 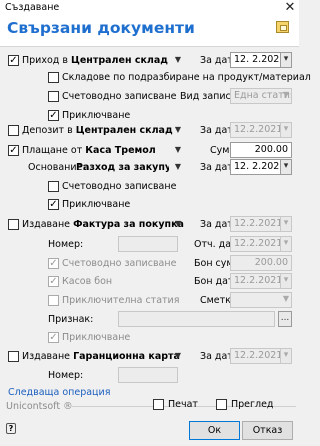 I want to click on receipt-label: Приход в Централен склад, so click(x=95, y=60).